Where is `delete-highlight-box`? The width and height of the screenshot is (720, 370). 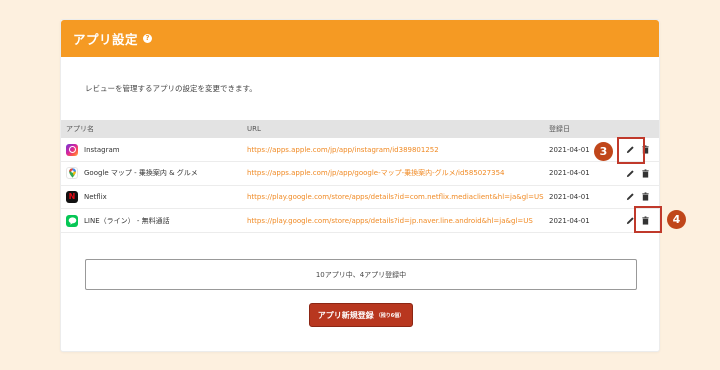 delete-highlight-box is located at coordinates (648, 219).